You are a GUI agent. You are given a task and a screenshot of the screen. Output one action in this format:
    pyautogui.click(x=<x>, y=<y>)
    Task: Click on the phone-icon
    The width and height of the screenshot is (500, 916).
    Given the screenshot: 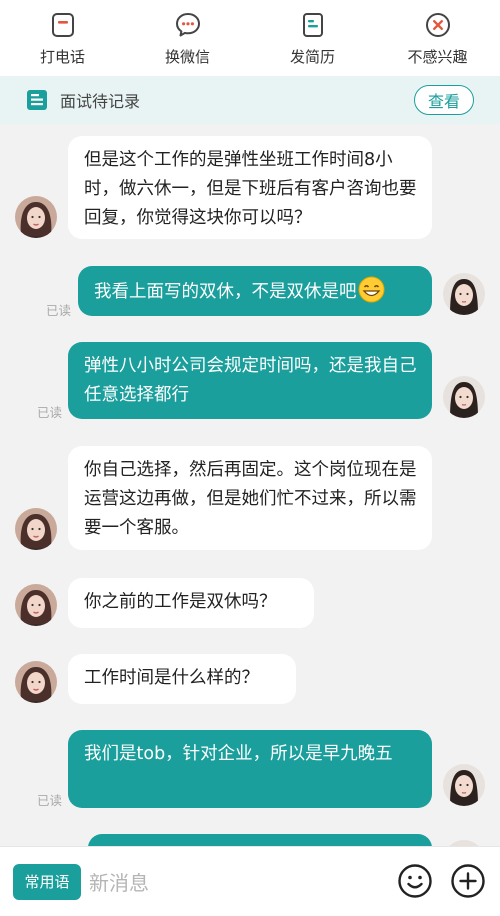 What is the action you would take?
    pyautogui.click(x=63, y=25)
    